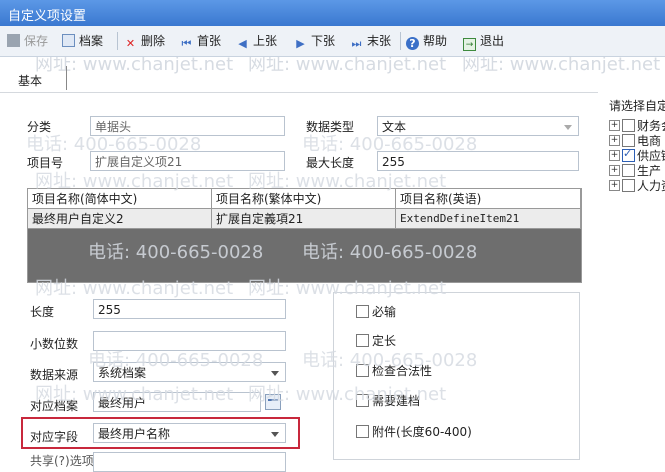  What do you see at coordinates (256, 41) in the screenshot?
I see `prev-button: ◀ 上张` at bounding box center [256, 41].